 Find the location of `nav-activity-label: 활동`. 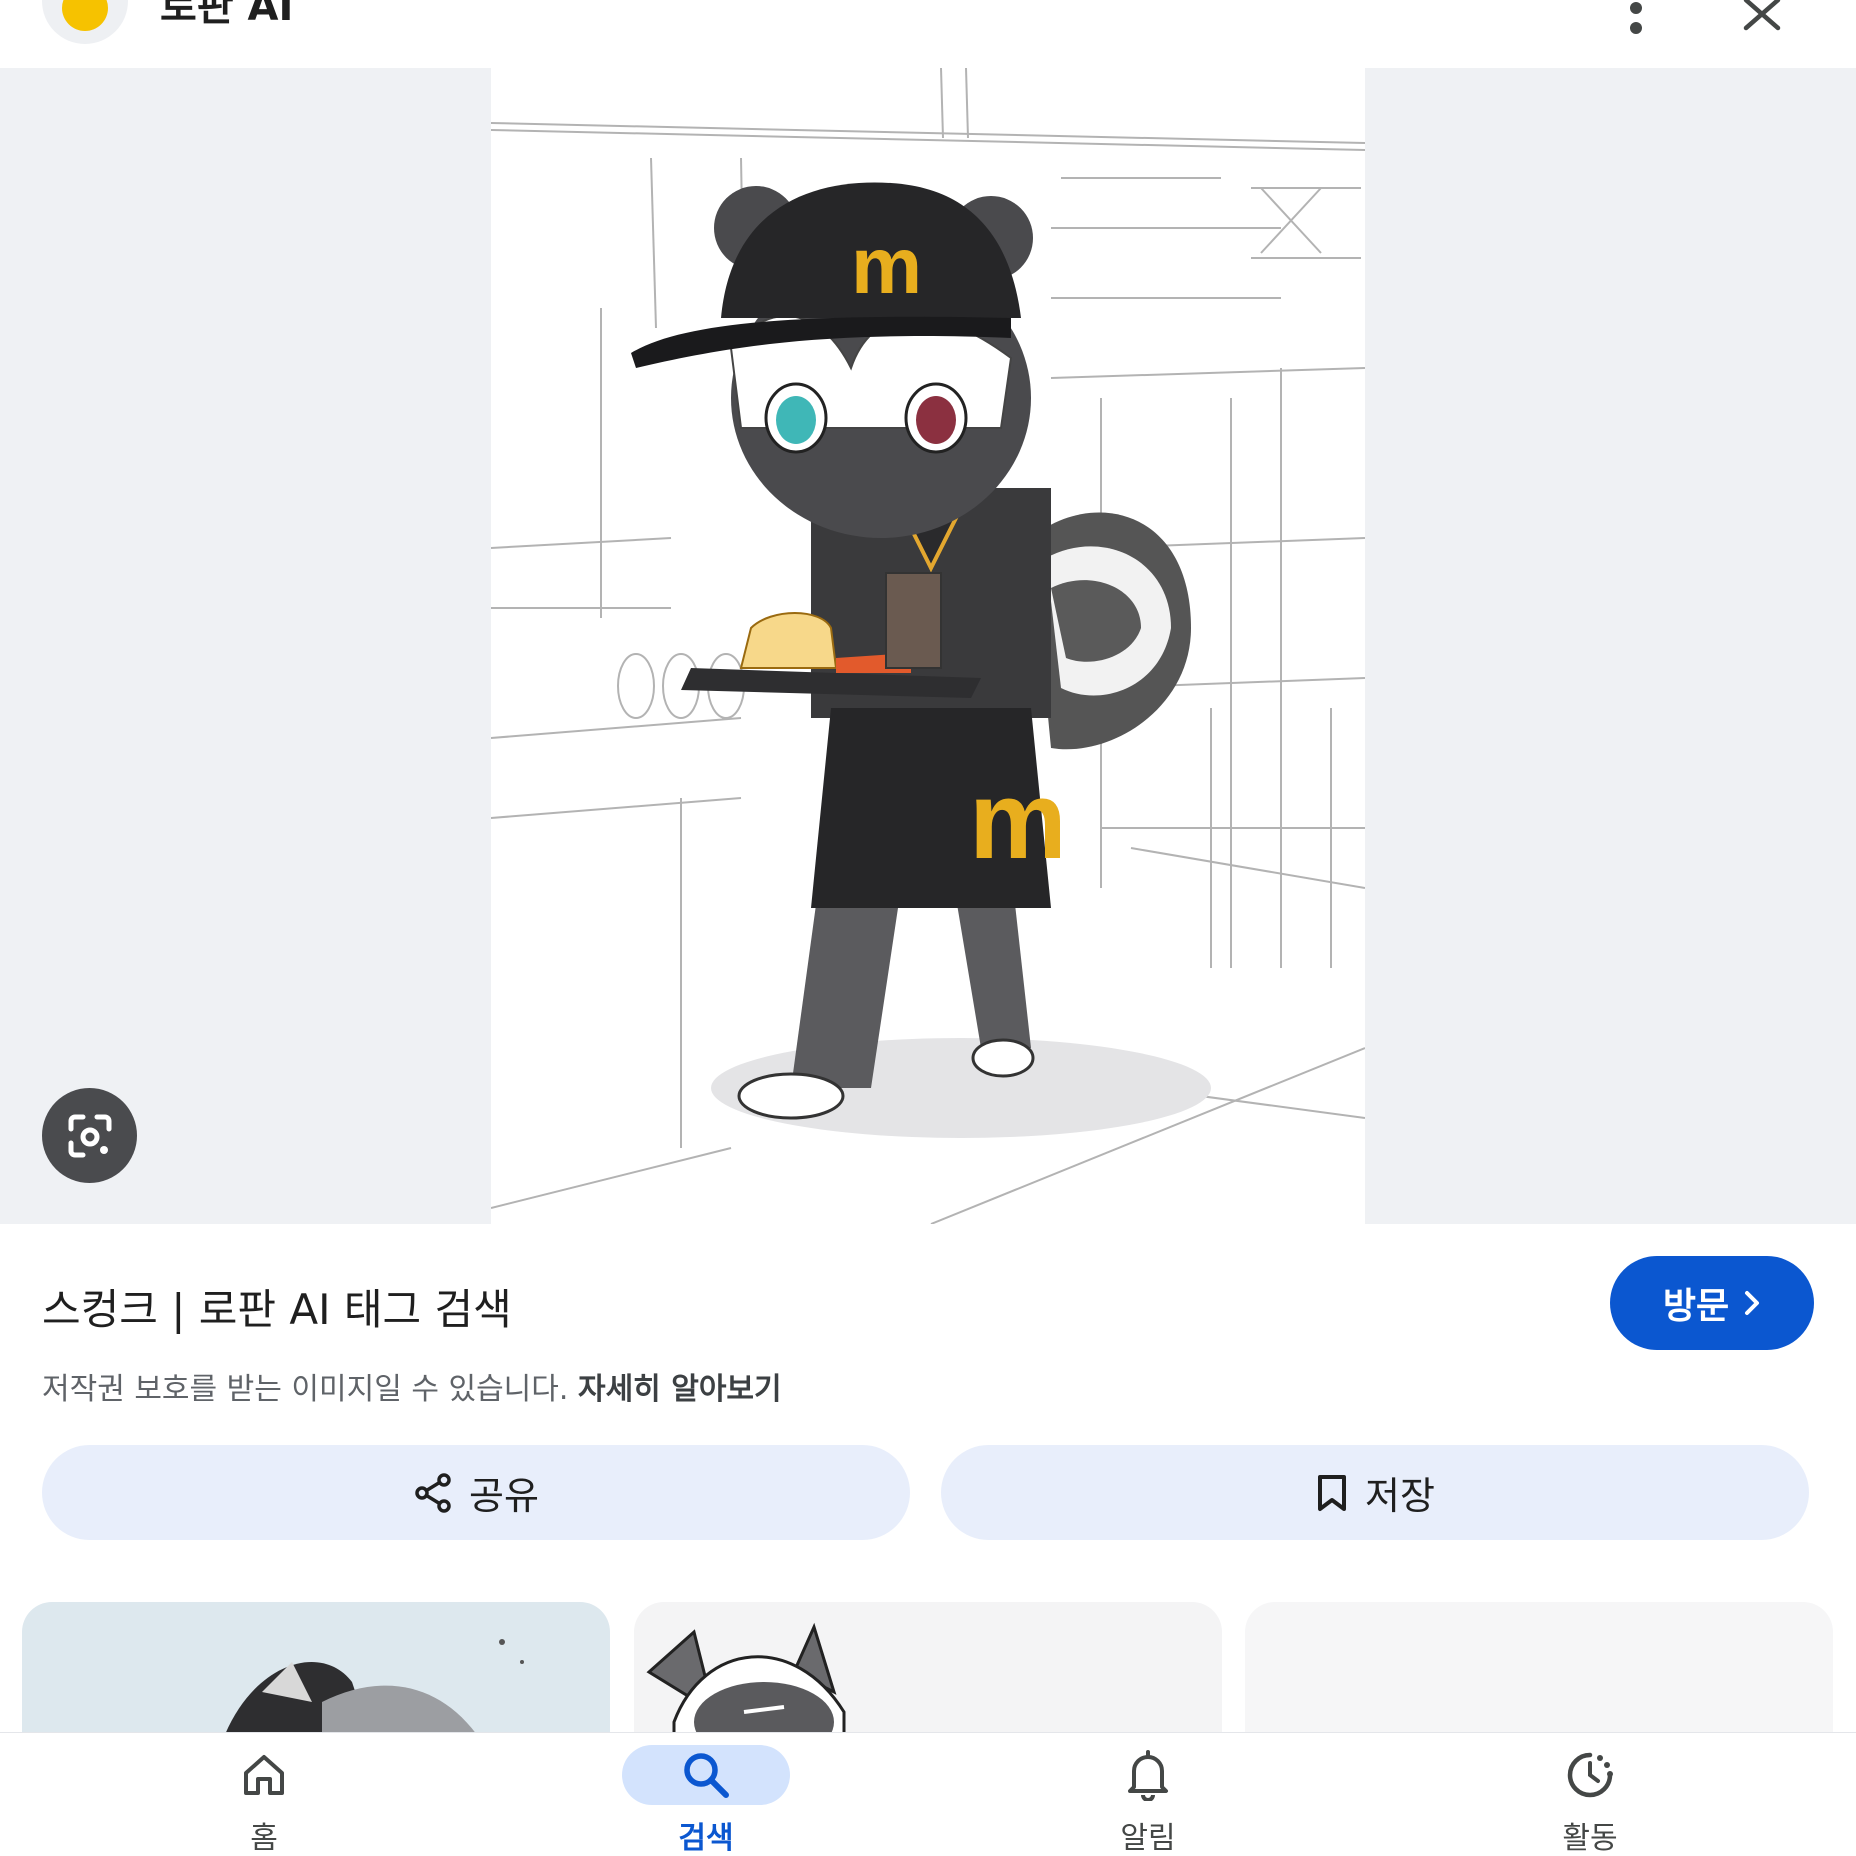

nav-activity-label: 활동 is located at coordinates (1590, 1838).